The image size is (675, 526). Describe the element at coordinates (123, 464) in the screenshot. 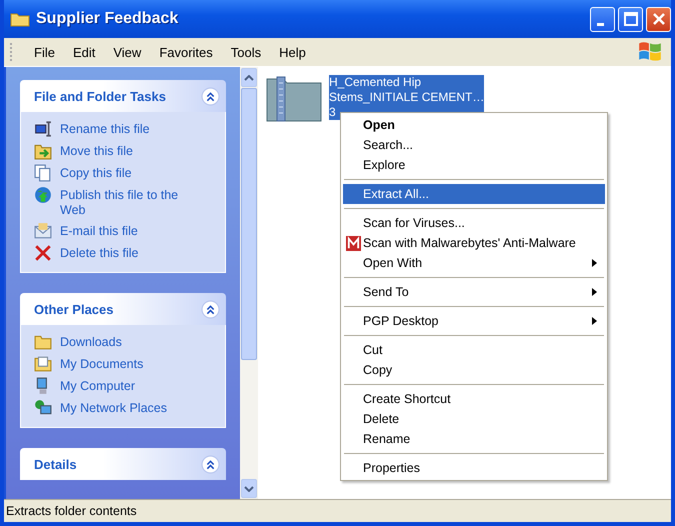

I see `section-header: Details` at that location.